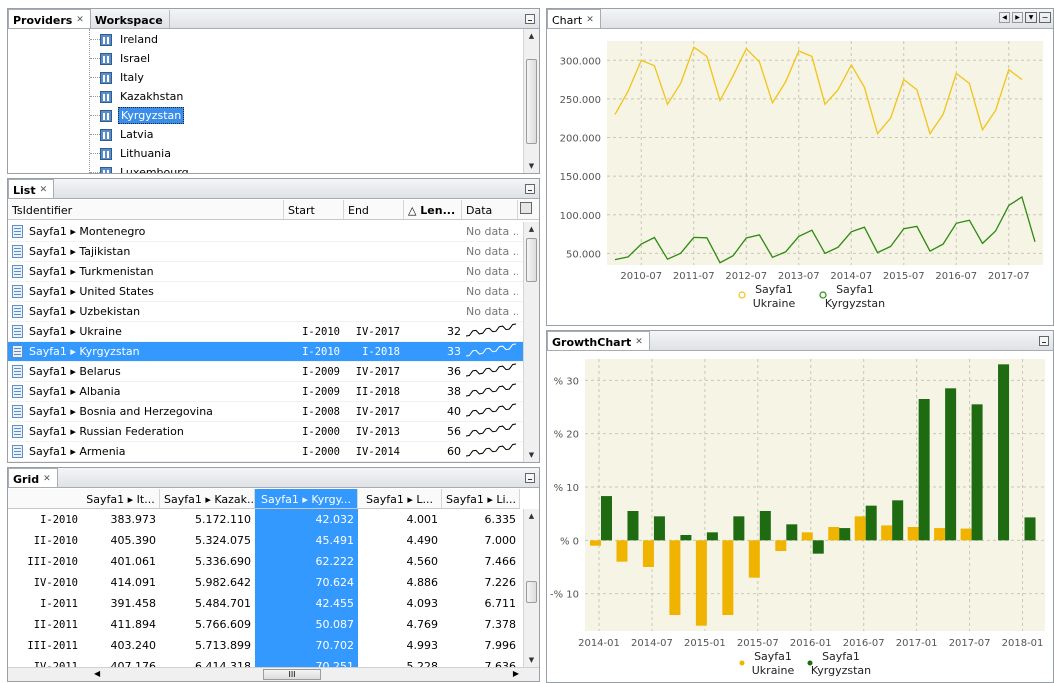 The height and width of the screenshot is (683, 1054). Describe the element at coordinates (306, 624) in the screenshot. I see `grid-cell: 50.087` at that location.